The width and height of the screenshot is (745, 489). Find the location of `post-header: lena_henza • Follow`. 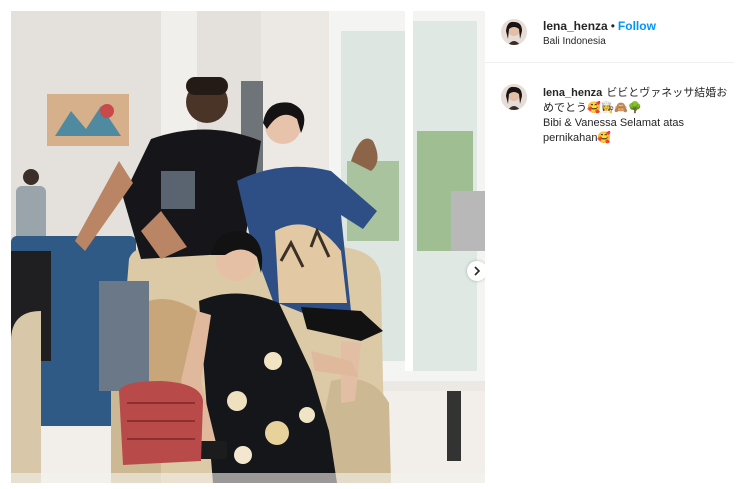

post-header: lena_henza • Follow is located at coordinates (599, 26).